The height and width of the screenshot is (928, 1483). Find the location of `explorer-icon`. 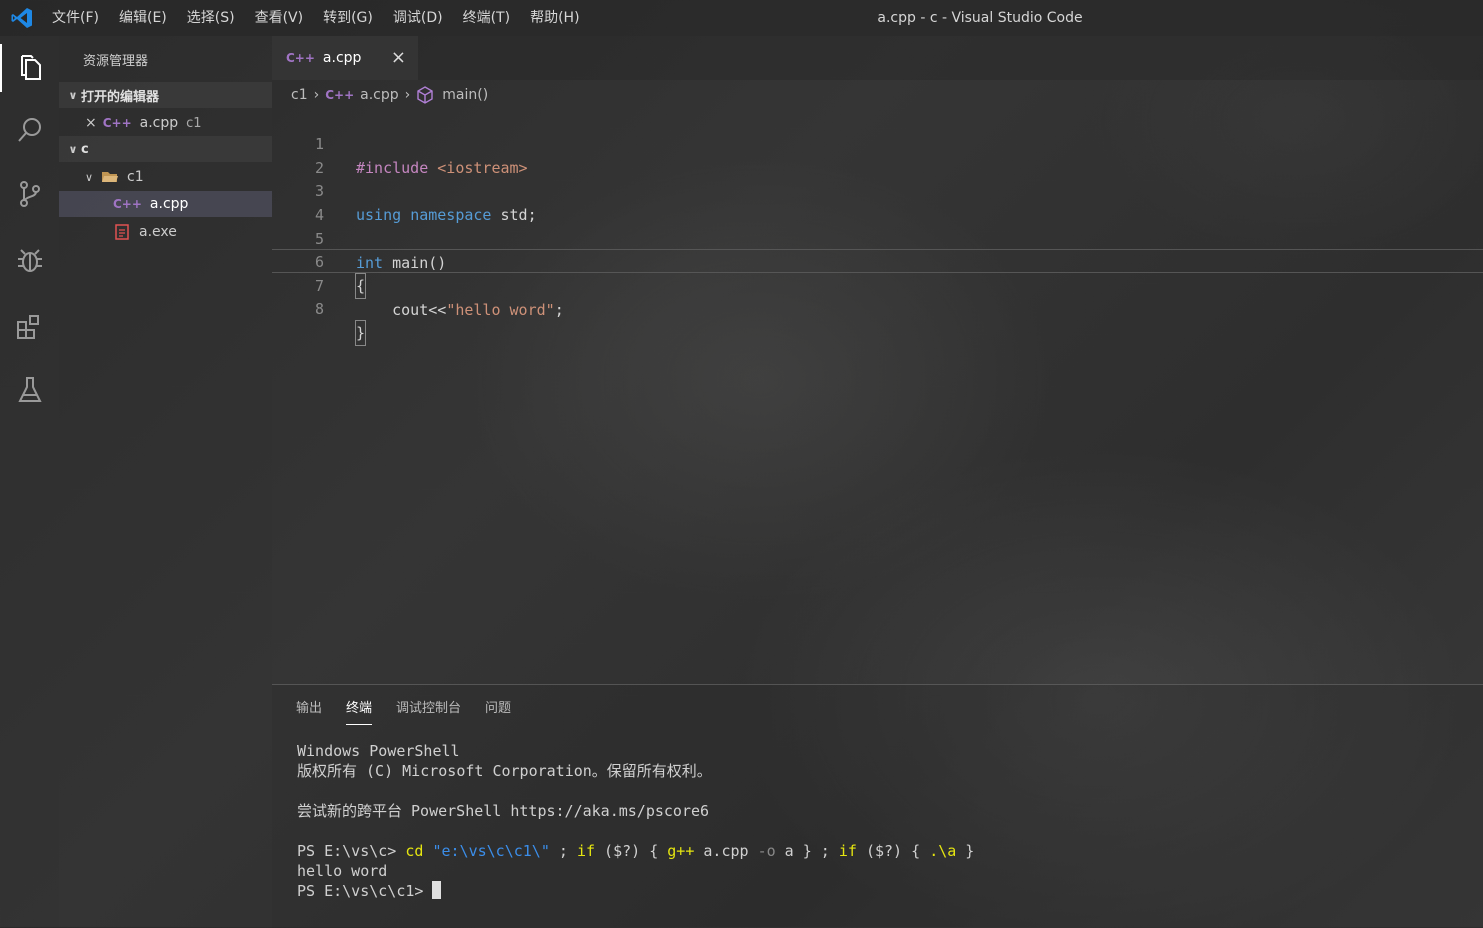

explorer-icon is located at coordinates (29, 68).